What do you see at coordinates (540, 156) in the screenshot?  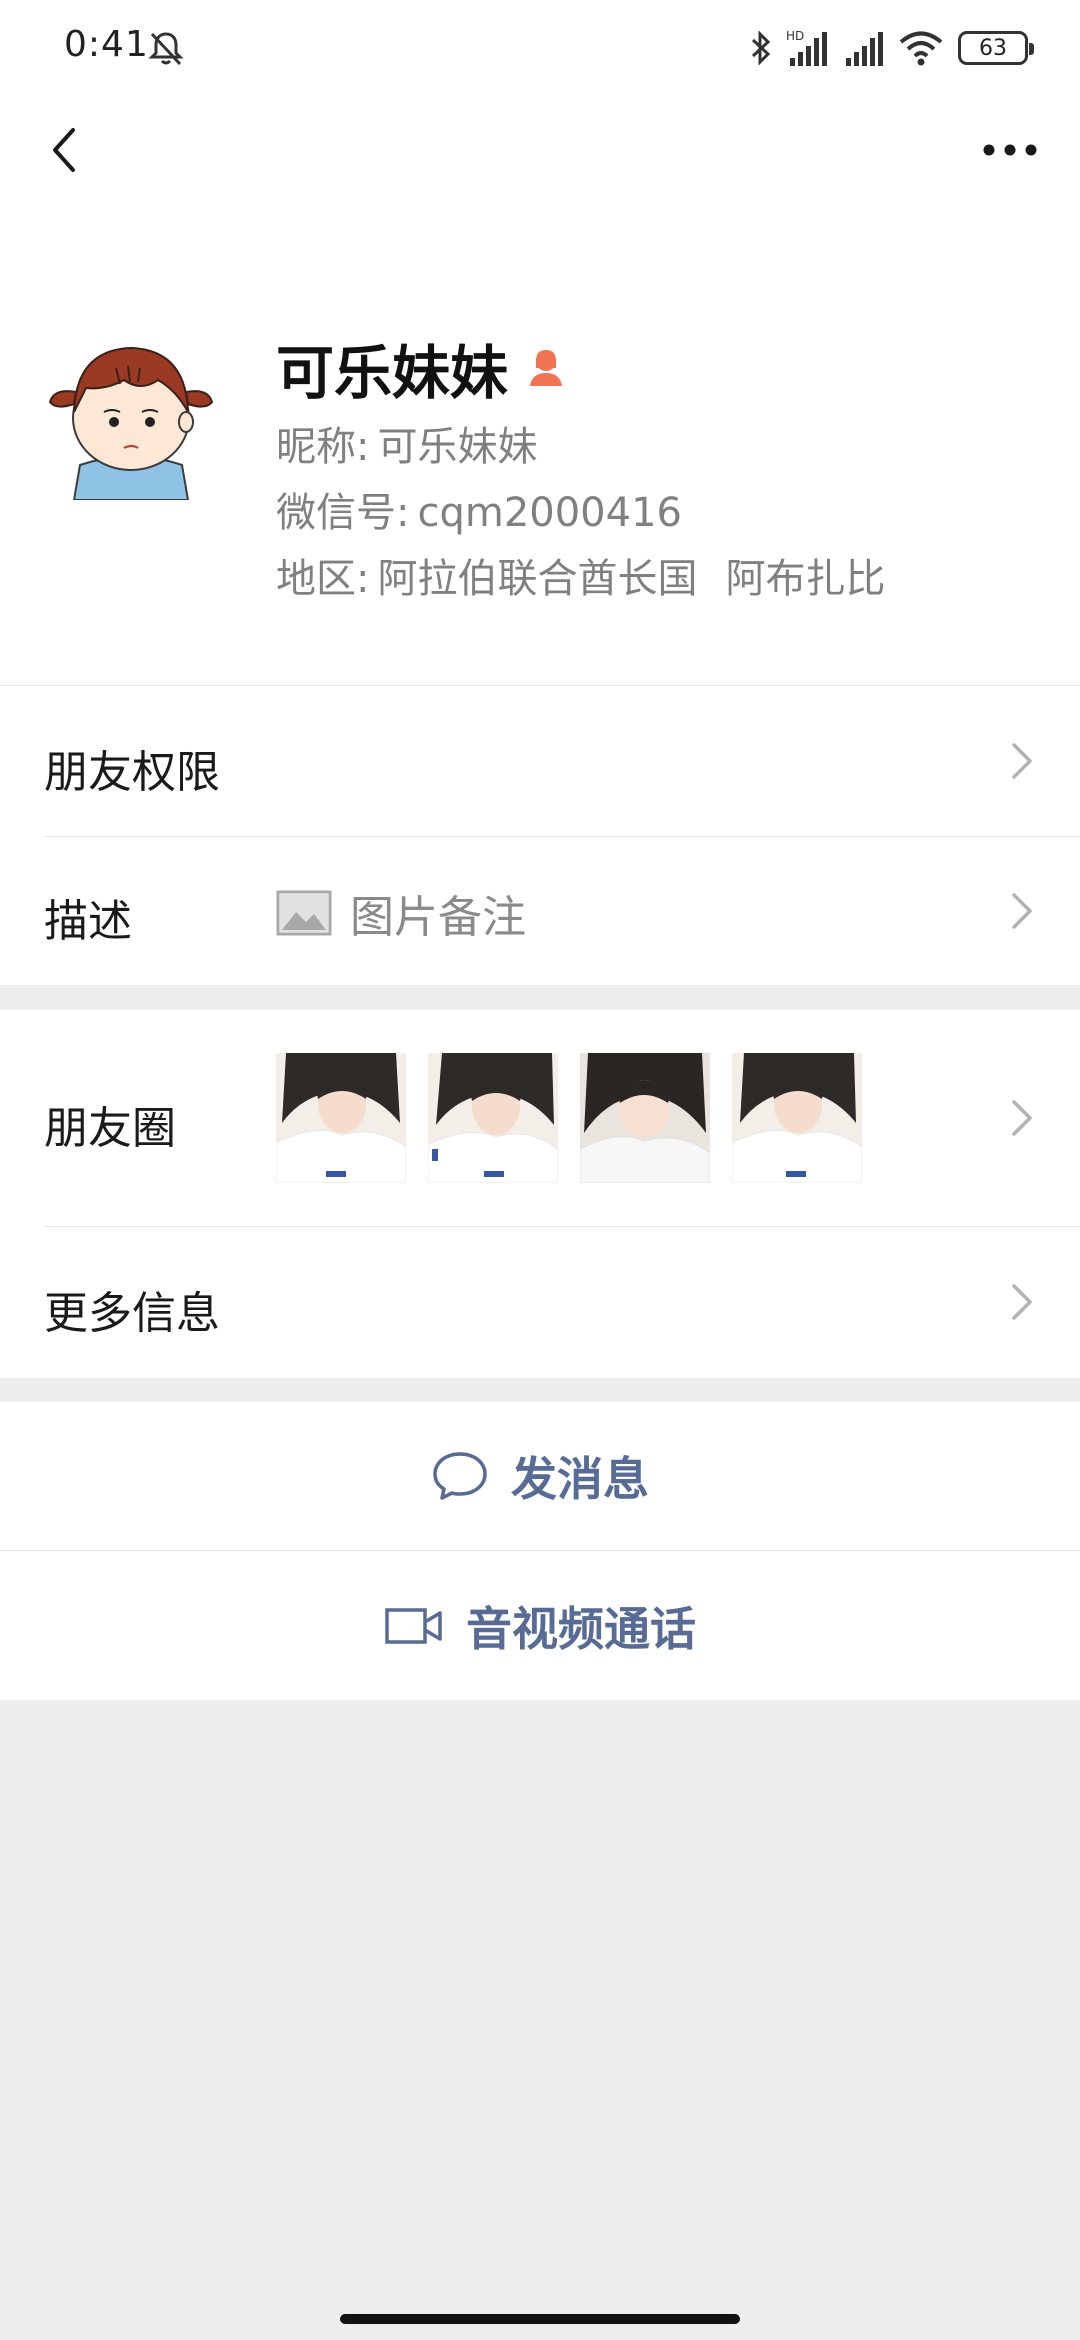 I see `nav-bar` at bounding box center [540, 156].